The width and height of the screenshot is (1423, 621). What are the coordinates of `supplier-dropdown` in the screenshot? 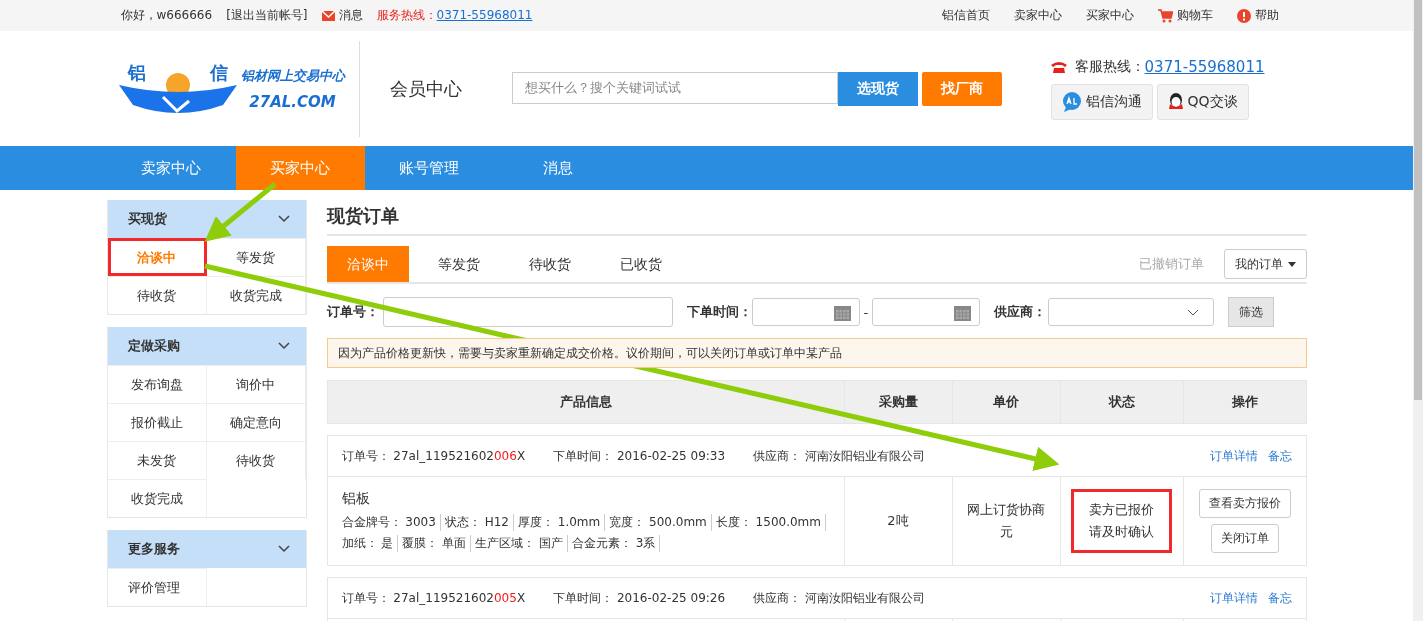 It's located at (1131, 312).